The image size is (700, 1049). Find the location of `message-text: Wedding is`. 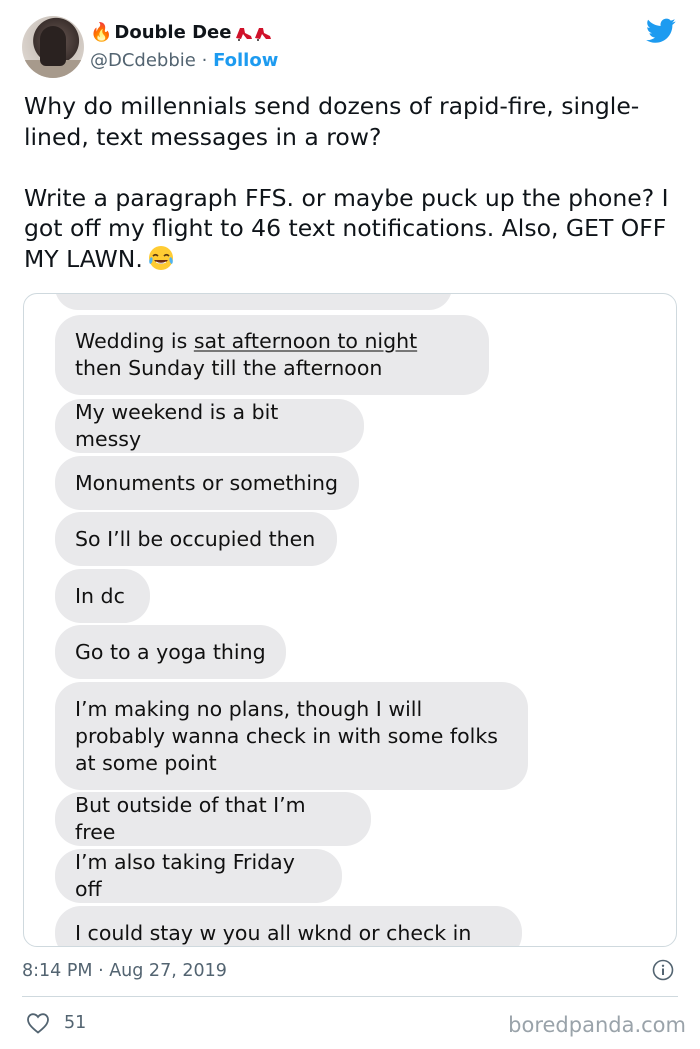

message-text: Wedding is is located at coordinates (134, 341).